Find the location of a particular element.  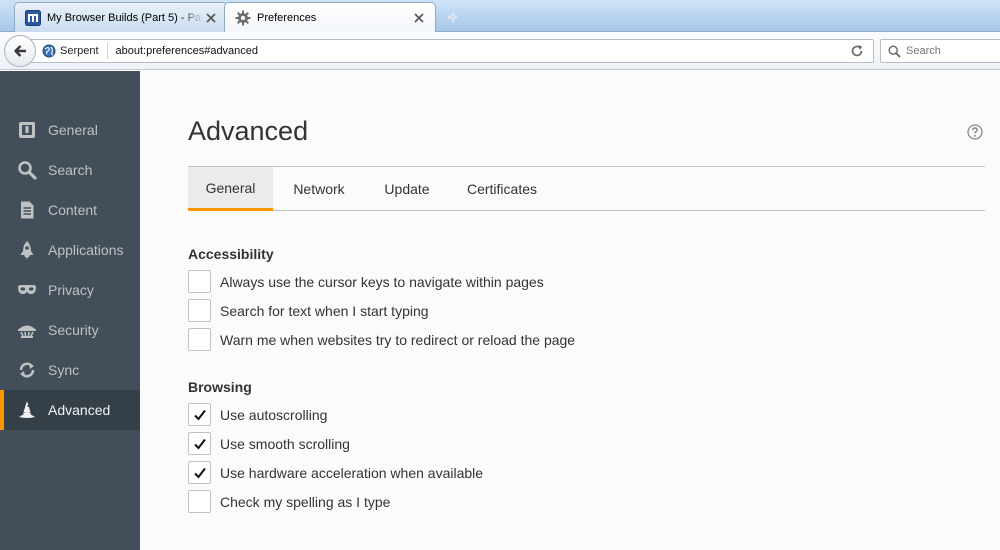

pref-label: Search for text when I start typing is located at coordinates (324, 310).